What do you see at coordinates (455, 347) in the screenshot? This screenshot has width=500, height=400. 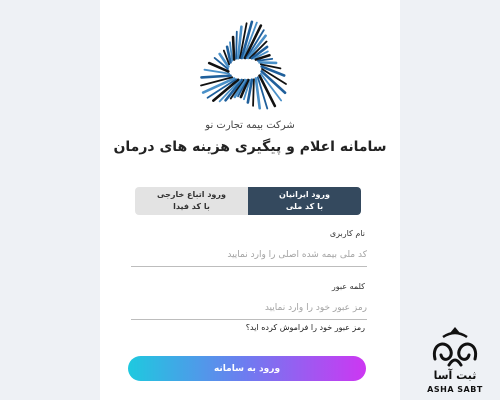 I see `watermark-logo-icon` at bounding box center [455, 347].